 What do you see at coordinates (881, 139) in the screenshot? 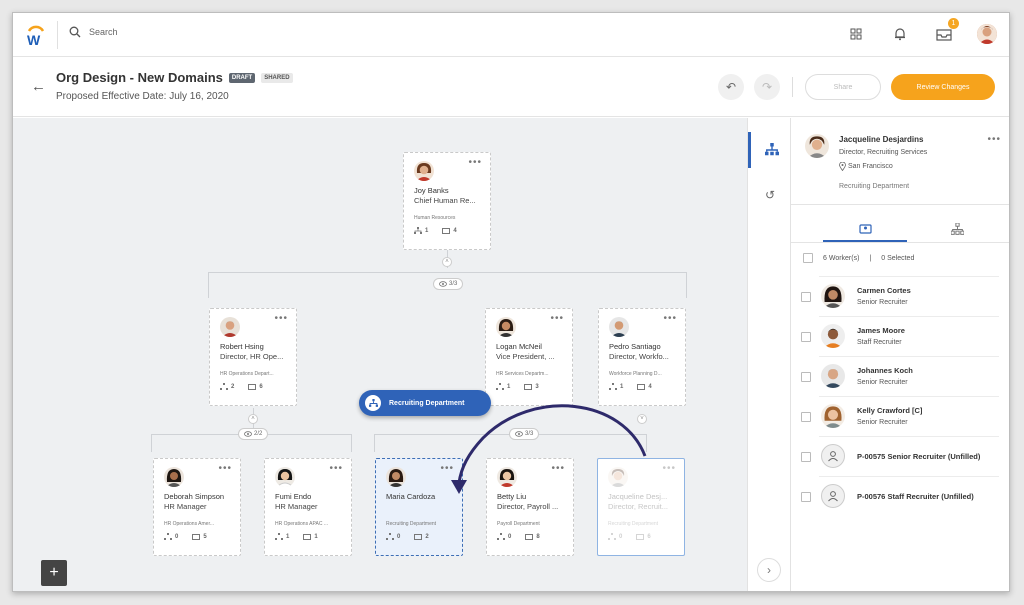
I see `panel-person-name: Jacqueline Desjardins` at bounding box center [881, 139].